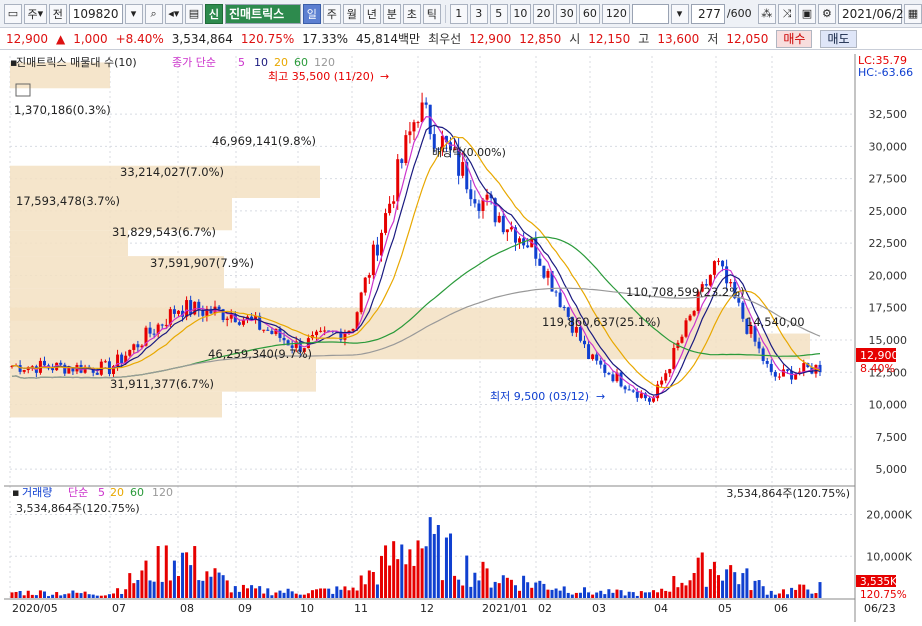  What do you see at coordinates (707, 13) in the screenshot?
I see `bar-count-input: 277` at bounding box center [707, 13].